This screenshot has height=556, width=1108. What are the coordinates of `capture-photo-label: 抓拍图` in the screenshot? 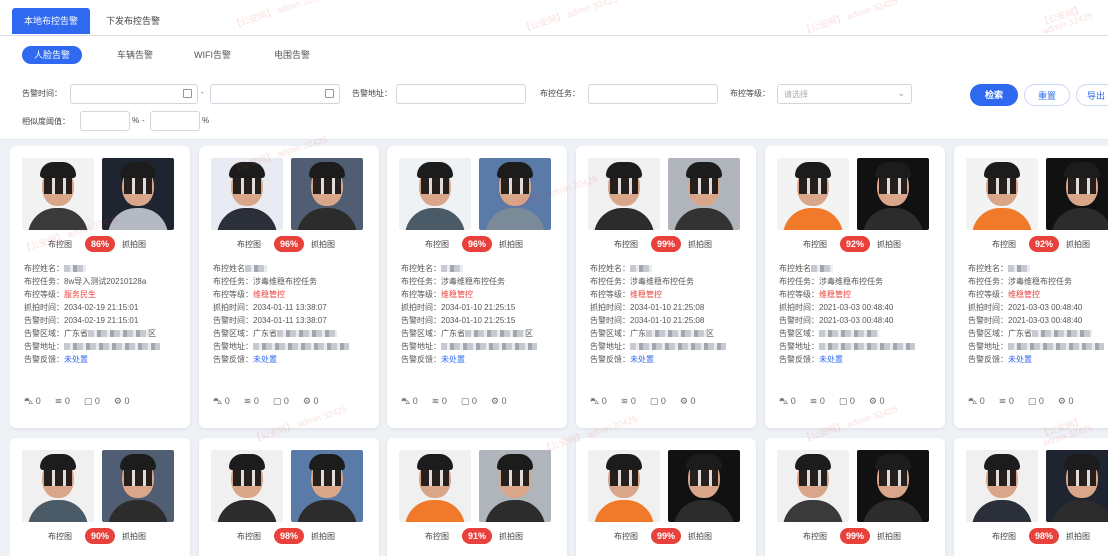 It's located at (323, 536).